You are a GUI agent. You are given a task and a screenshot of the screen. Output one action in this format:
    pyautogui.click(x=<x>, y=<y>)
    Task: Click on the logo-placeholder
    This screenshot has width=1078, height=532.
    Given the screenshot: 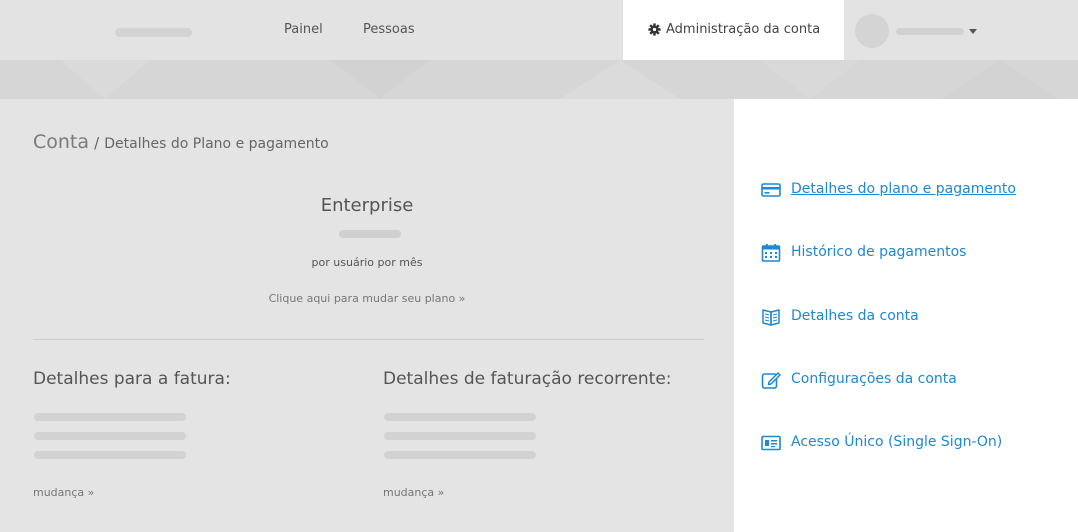 What is the action you would take?
    pyautogui.click(x=153, y=32)
    